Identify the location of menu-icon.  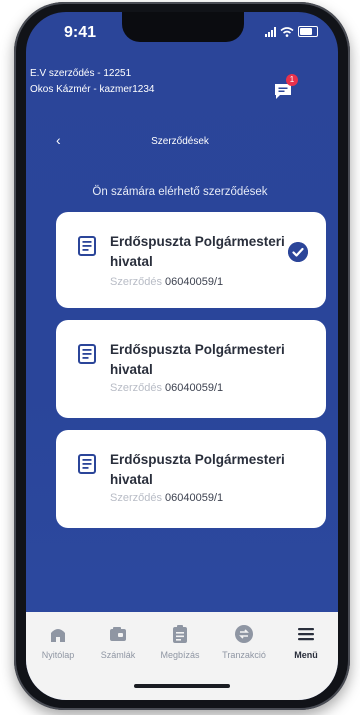
(306, 634).